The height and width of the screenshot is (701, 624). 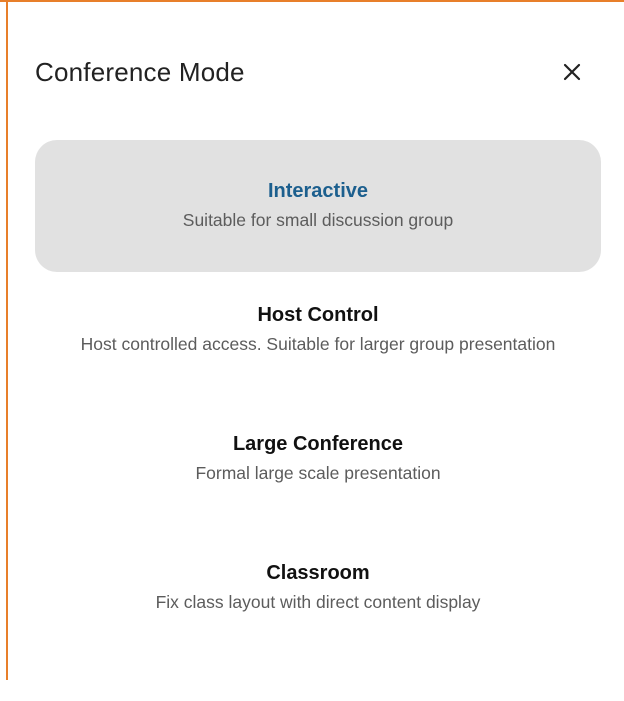 I want to click on mode-name: Host Control, so click(x=318, y=315).